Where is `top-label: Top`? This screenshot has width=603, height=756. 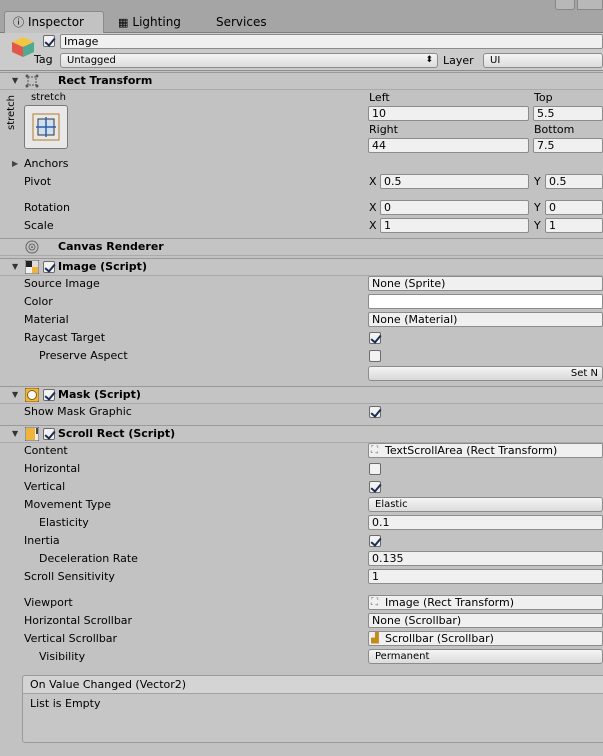 top-label: Top is located at coordinates (543, 97).